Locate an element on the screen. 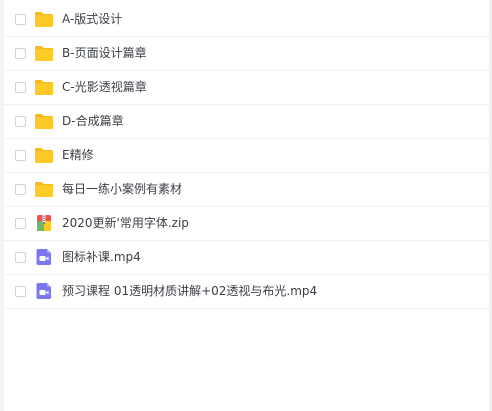 The image size is (492, 411). file-row-1: A-版式设计 is located at coordinates (246, 20).